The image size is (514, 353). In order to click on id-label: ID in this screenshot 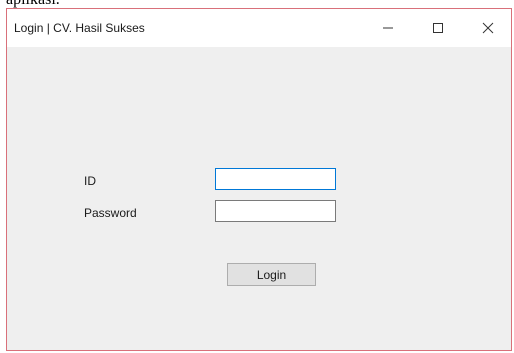, I will do `click(90, 181)`.